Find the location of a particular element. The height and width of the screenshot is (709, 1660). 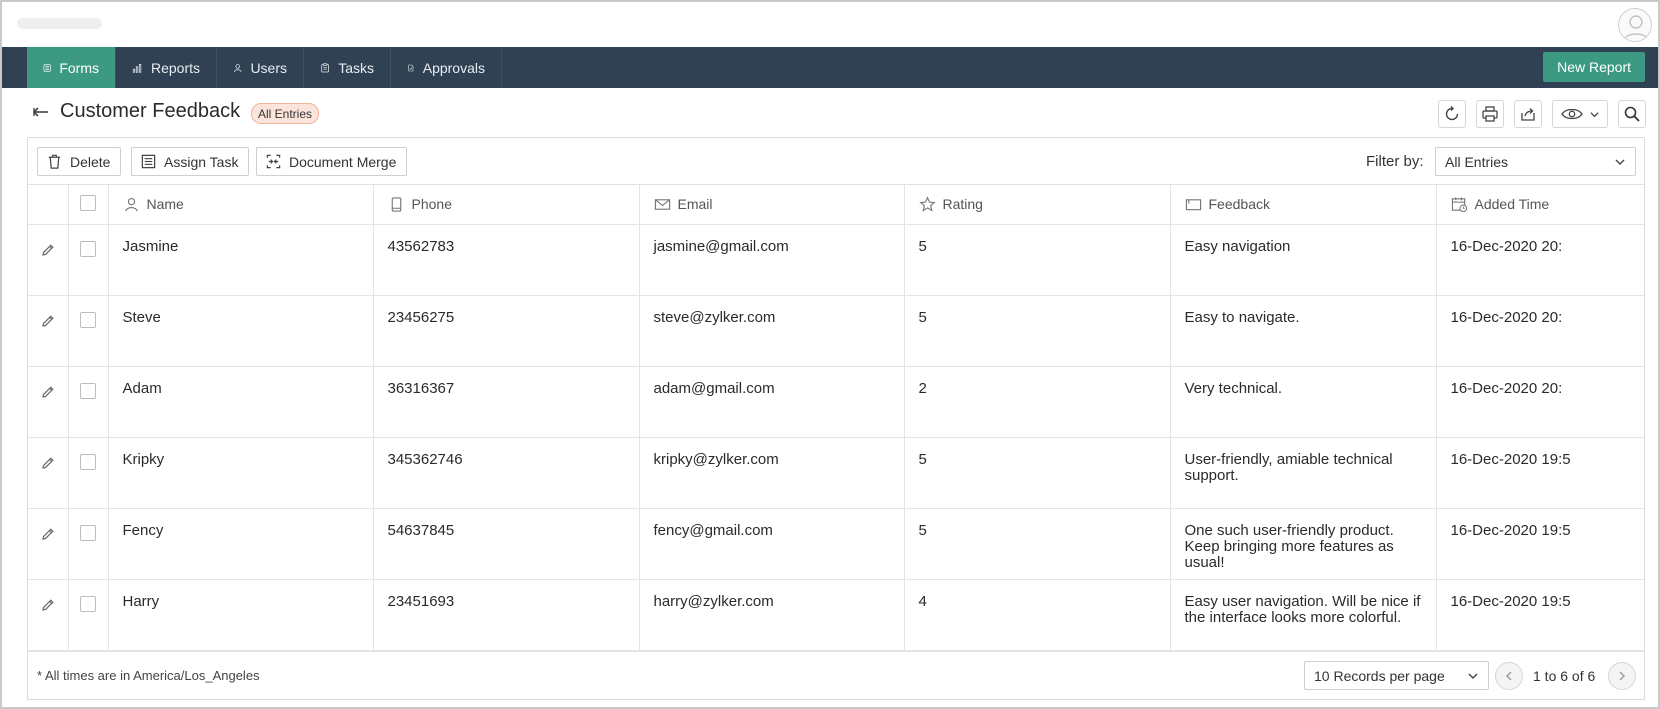

text-area-icon is located at coordinates (1193, 204).